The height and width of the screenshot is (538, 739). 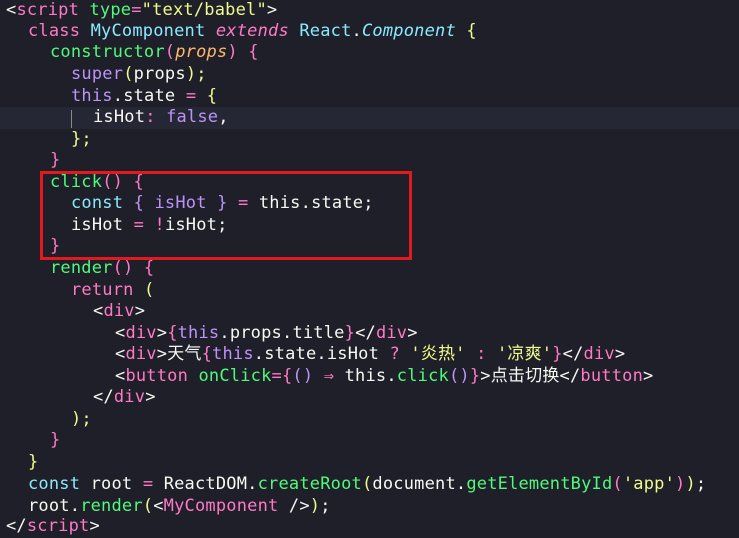 I want to click on code-line-8: }, so click(x=55, y=160).